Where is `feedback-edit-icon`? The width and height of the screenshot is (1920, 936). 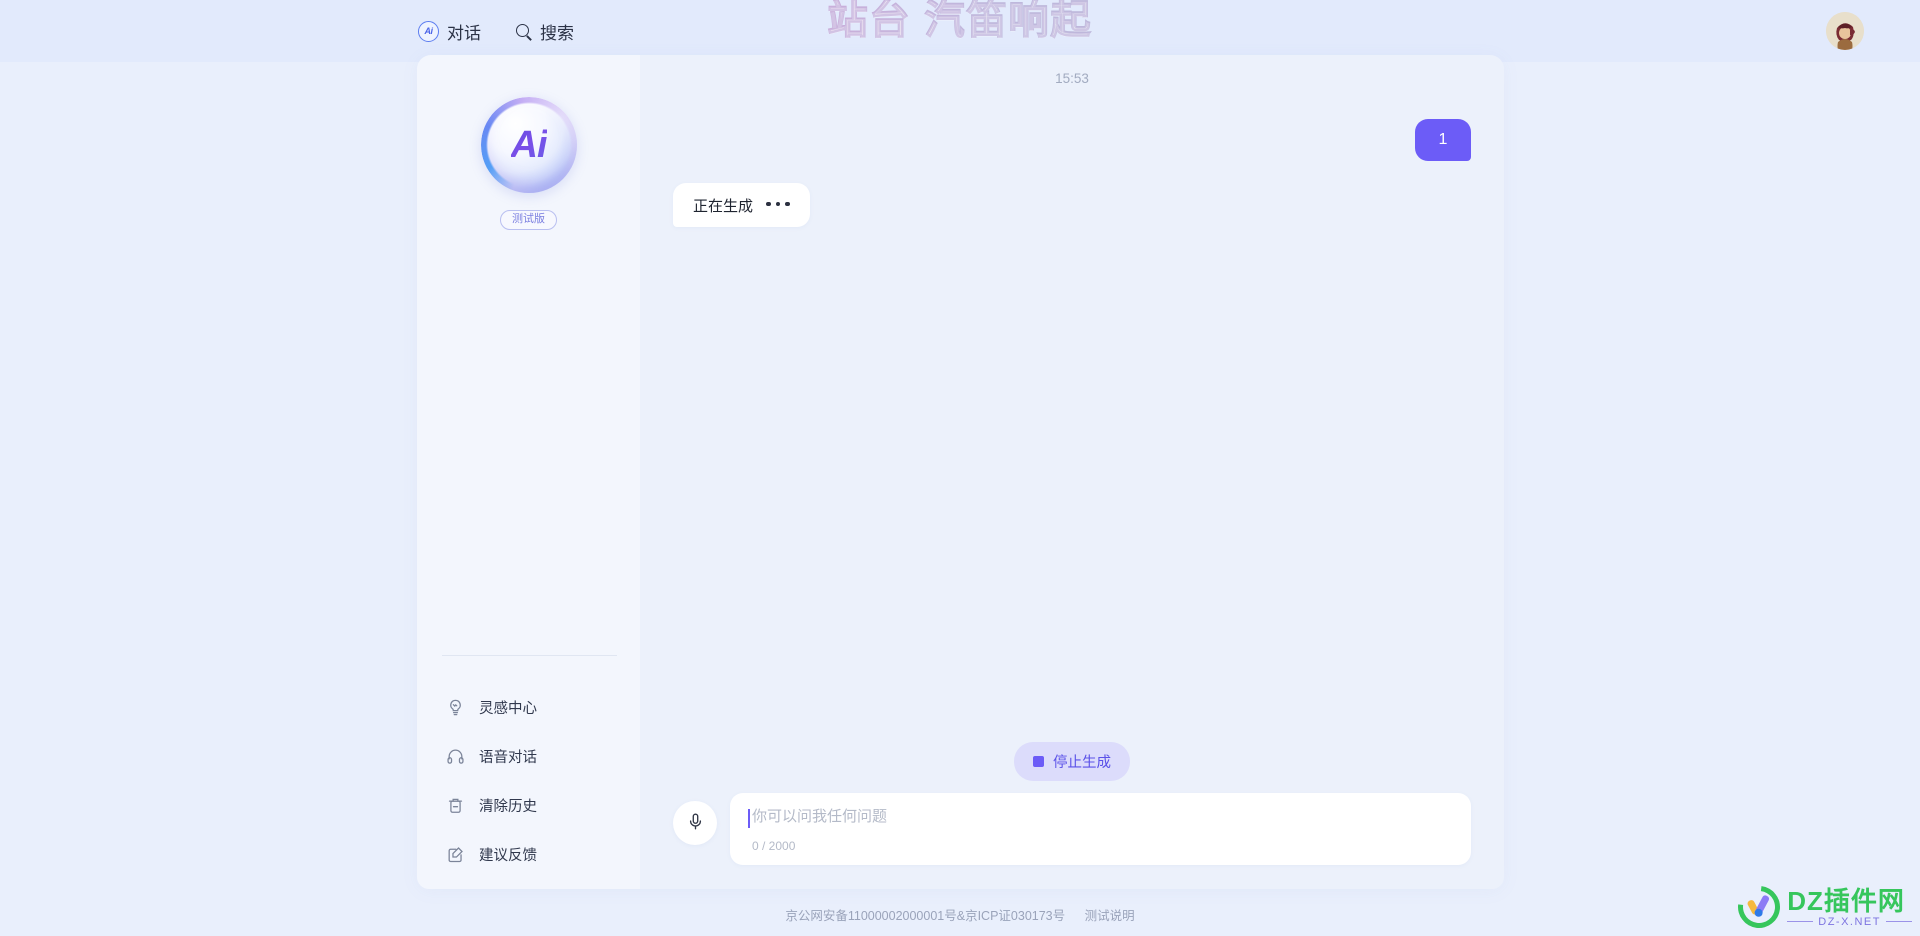 feedback-edit-icon is located at coordinates (455, 854).